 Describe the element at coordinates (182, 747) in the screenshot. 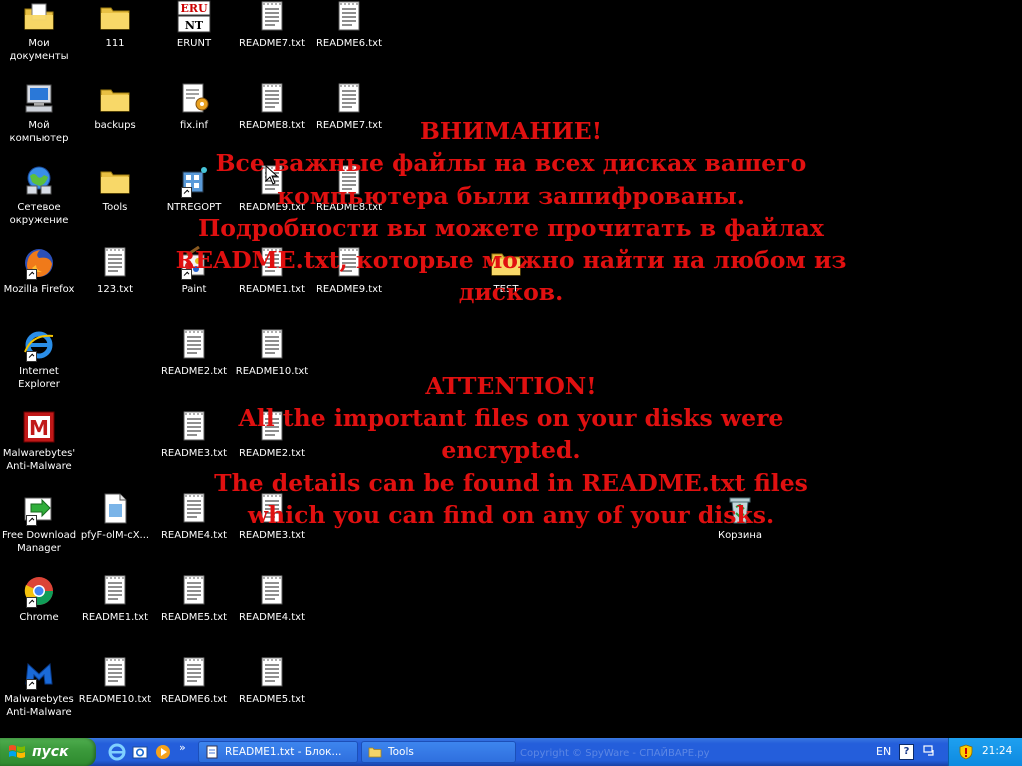

I see `quick-launch-overflow: »` at that location.